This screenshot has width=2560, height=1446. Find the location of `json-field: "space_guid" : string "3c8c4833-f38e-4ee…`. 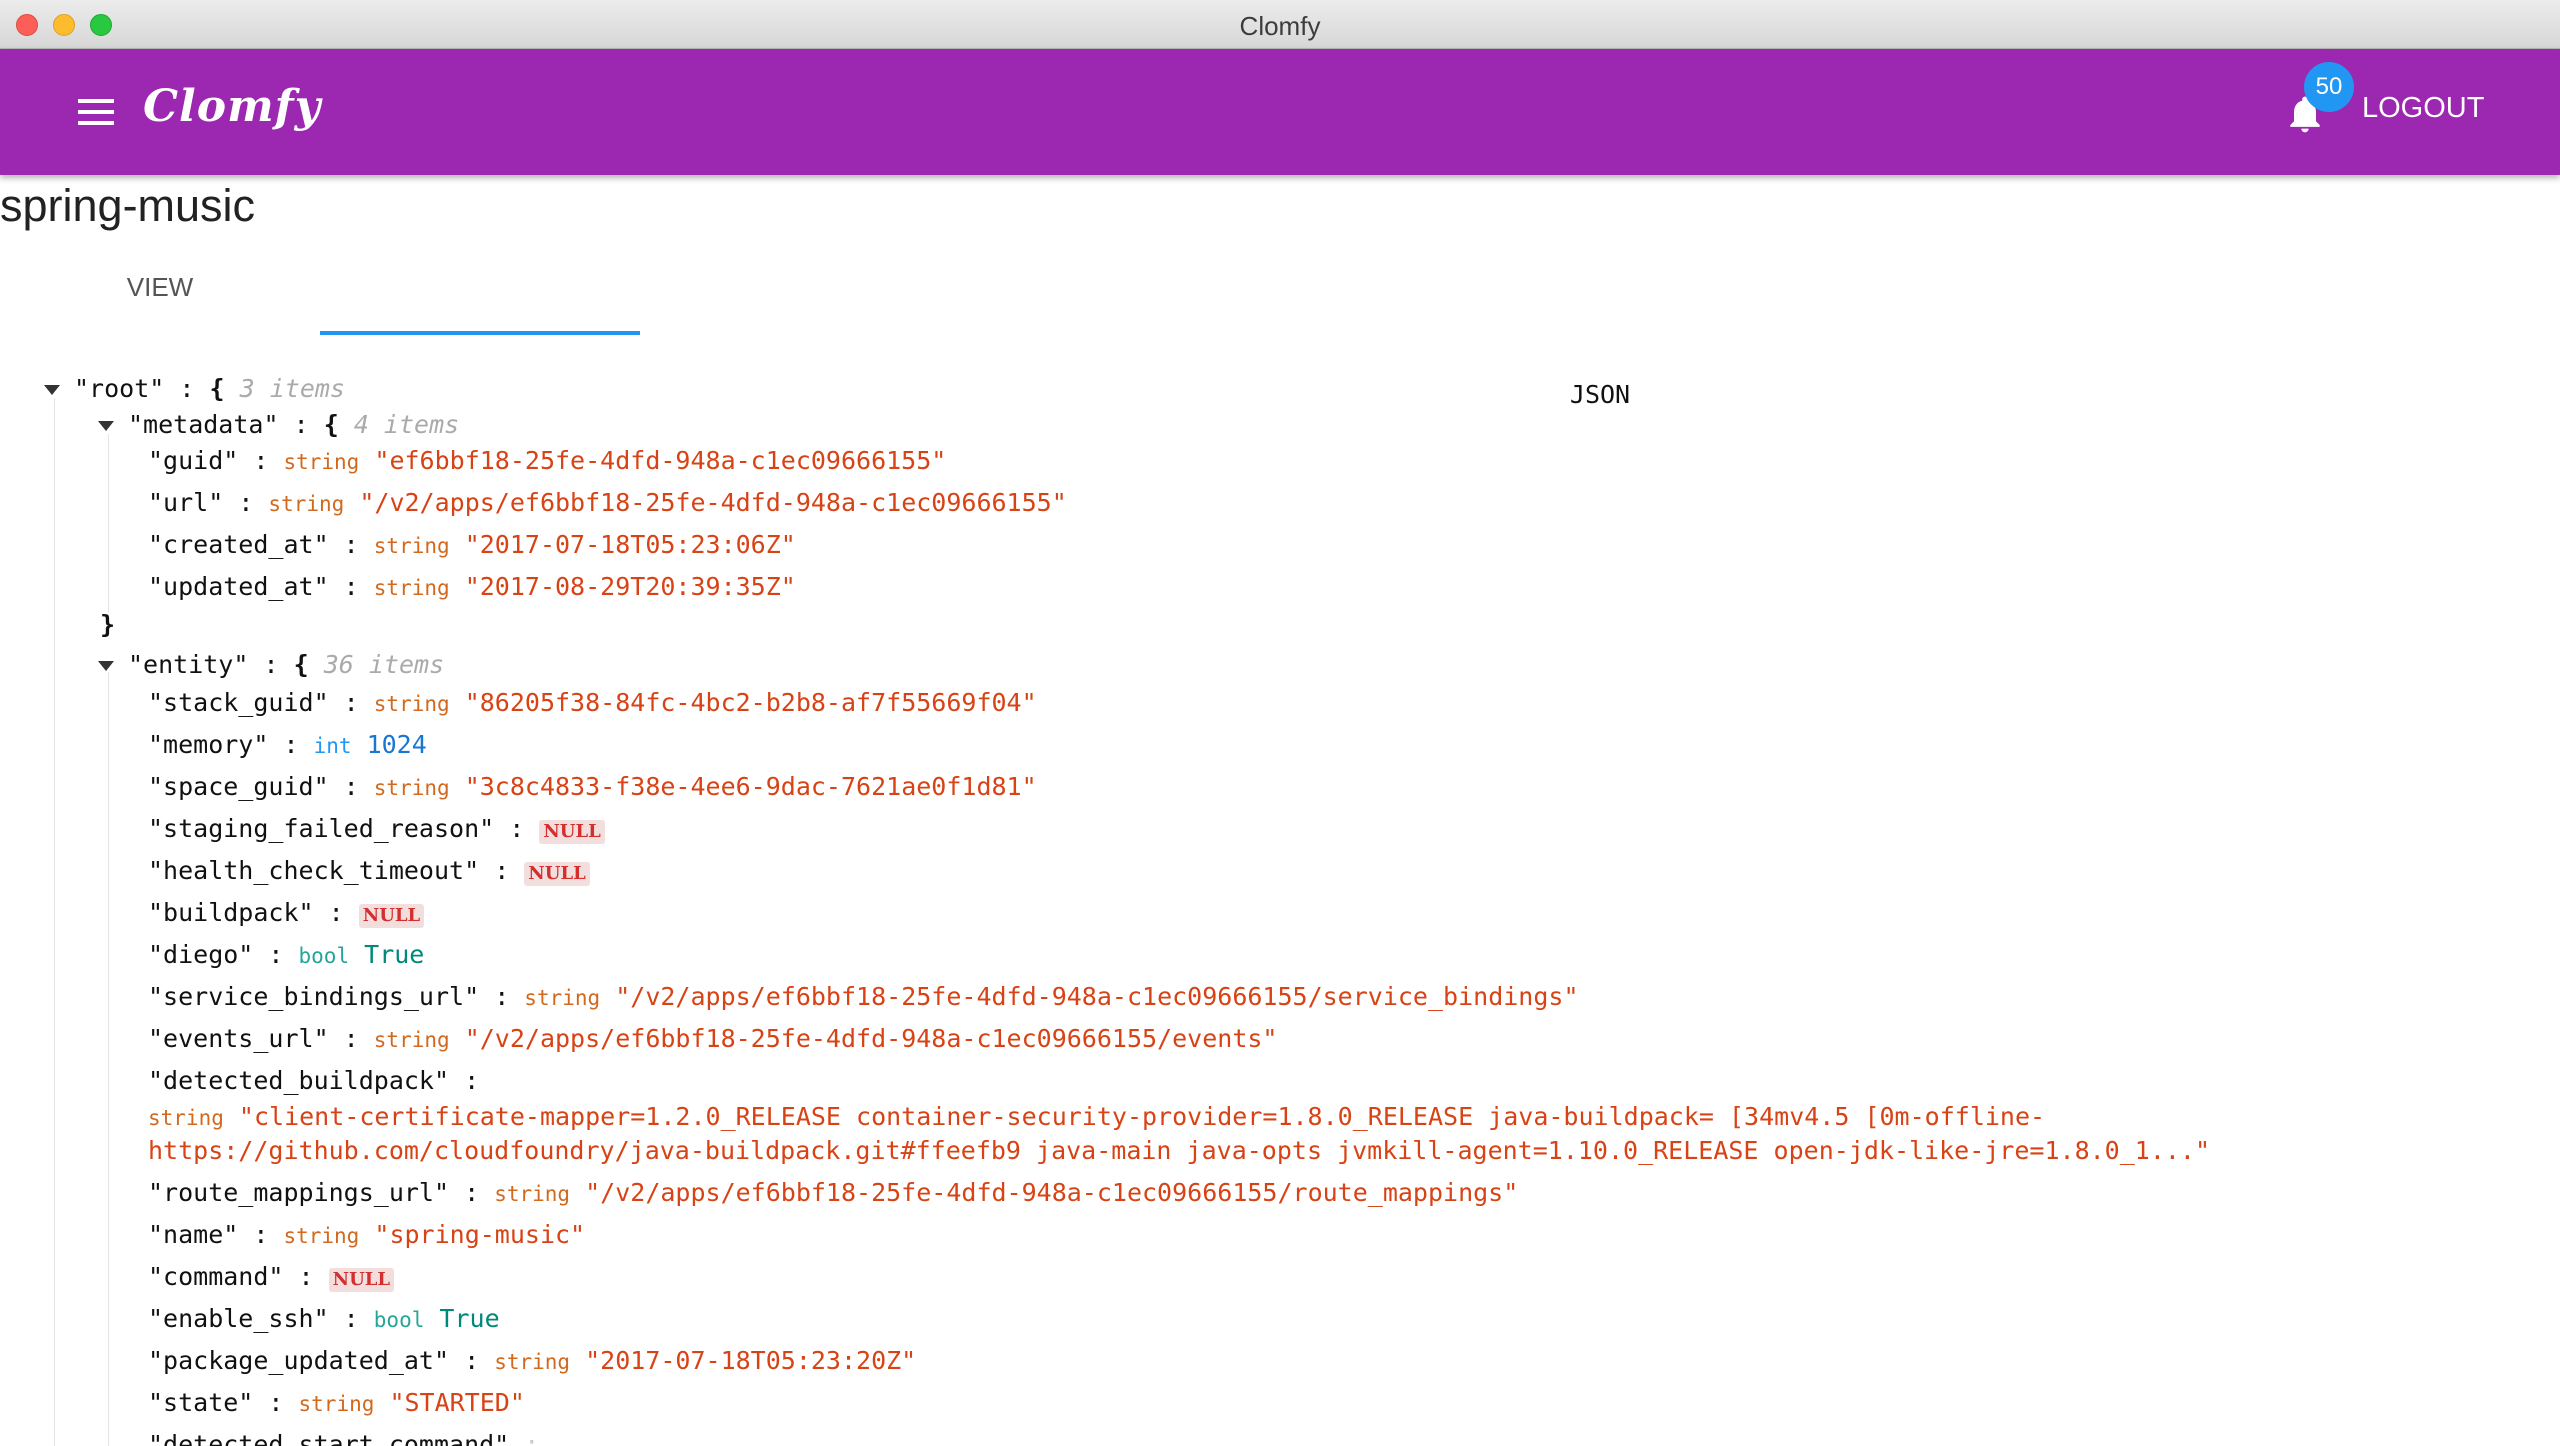

json-field: "space_guid" : string "3c8c4833-f38e-4ee… is located at coordinates (592, 786).